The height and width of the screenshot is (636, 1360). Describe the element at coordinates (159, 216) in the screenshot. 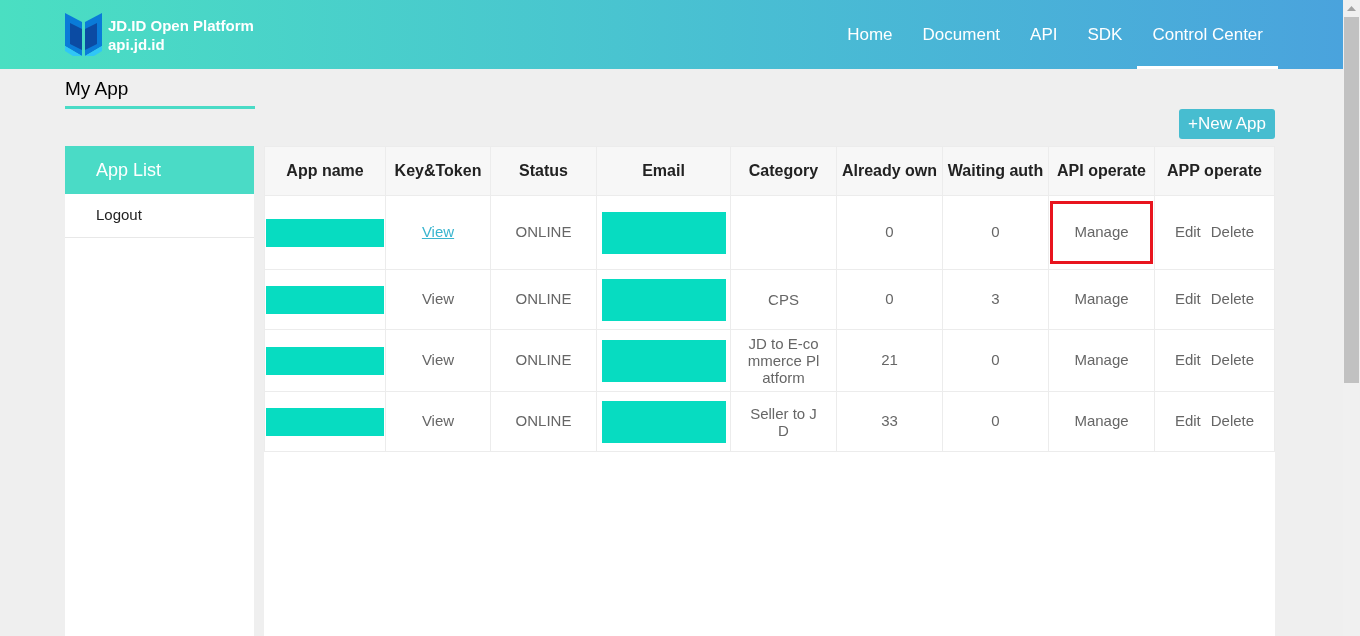

I see `sidebar-item: Logout` at that location.